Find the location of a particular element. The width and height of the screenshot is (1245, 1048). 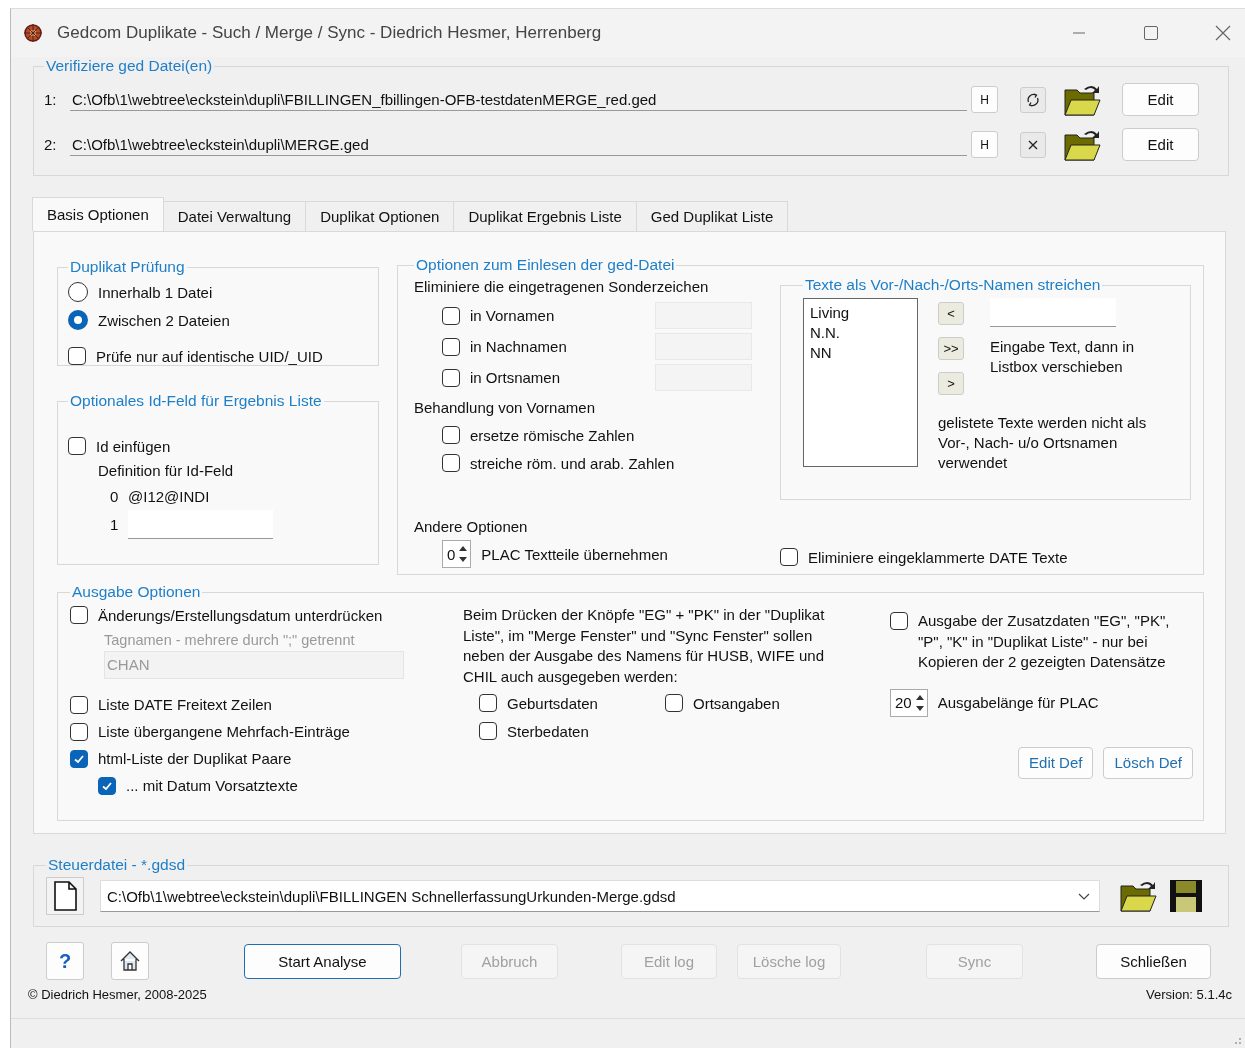

new-file-button is located at coordinates (65, 896).